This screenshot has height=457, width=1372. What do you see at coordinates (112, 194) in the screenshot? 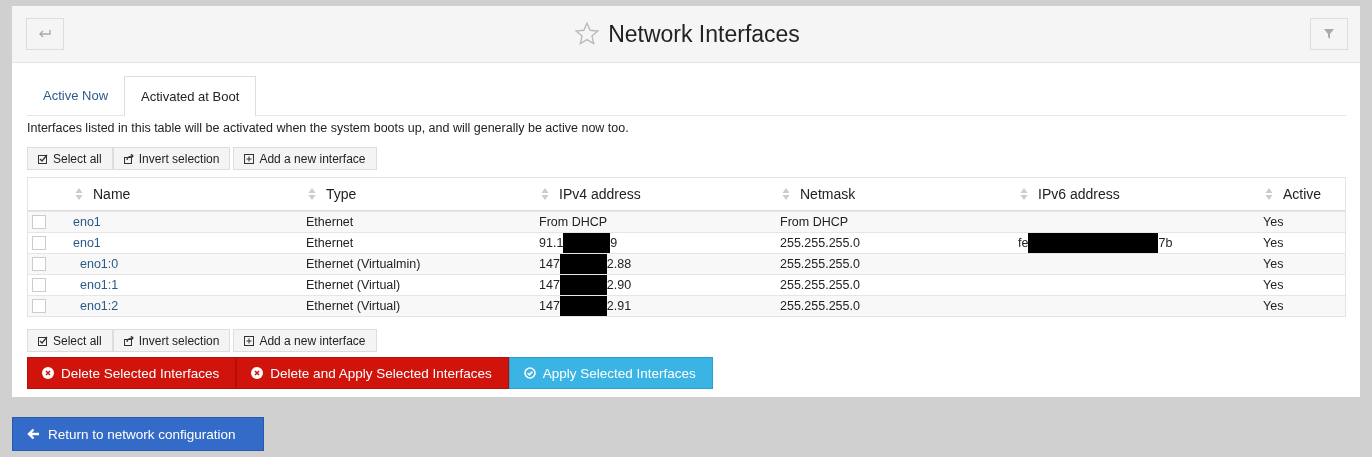
I see `column-header: Name` at bounding box center [112, 194].